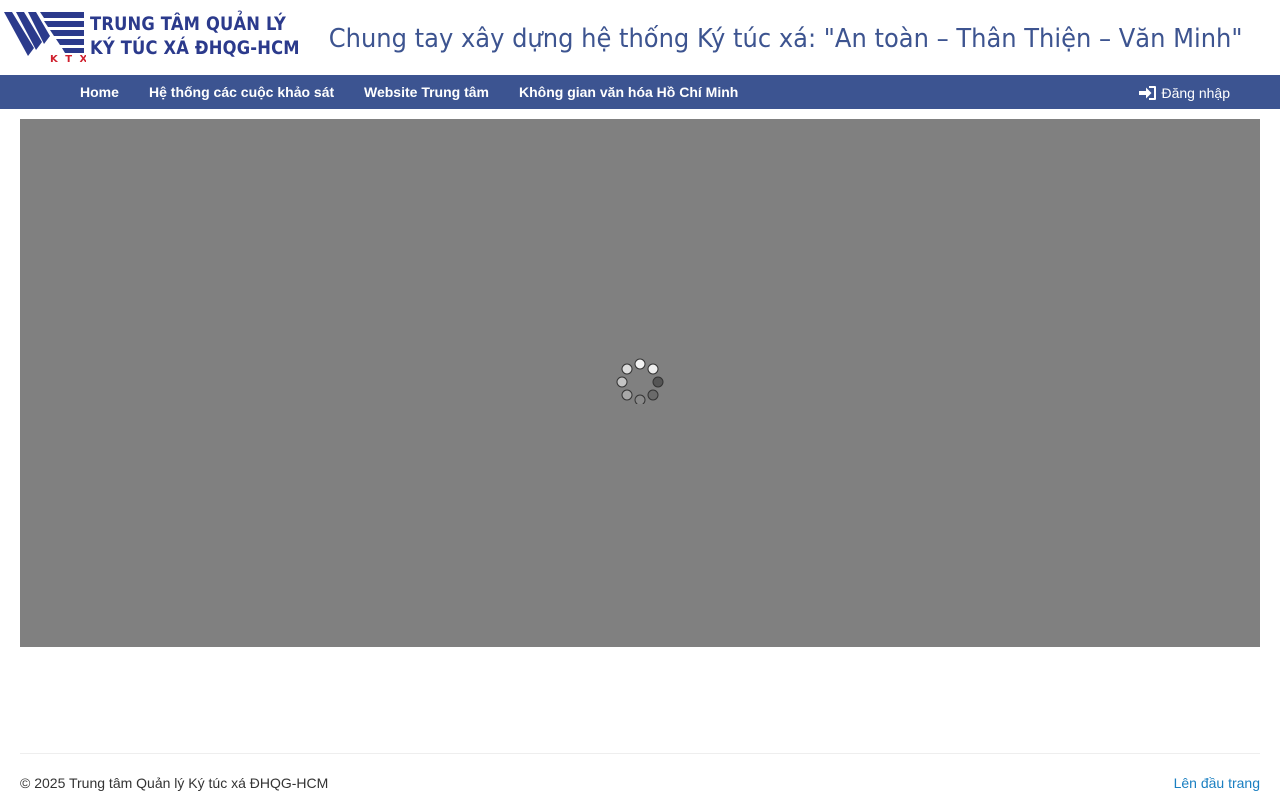 This screenshot has width=1280, height=800. What do you see at coordinates (1217, 783) in the screenshot?
I see `back-to-top-link: Lên đầu trang` at bounding box center [1217, 783].